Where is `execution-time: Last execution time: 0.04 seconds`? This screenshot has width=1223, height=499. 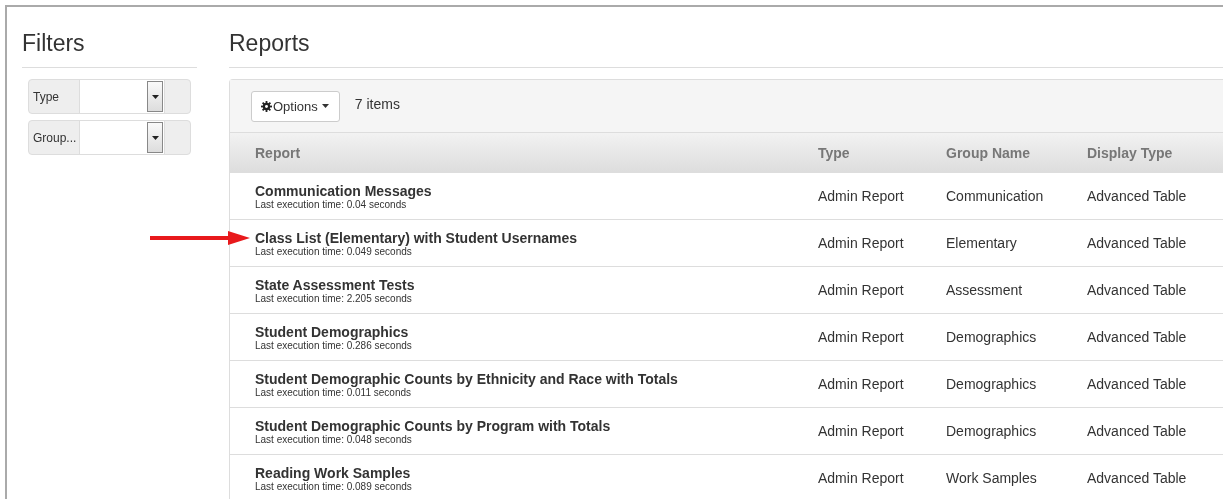 execution-time: Last execution time: 0.04 seconds is located at coordinates (331, 204).